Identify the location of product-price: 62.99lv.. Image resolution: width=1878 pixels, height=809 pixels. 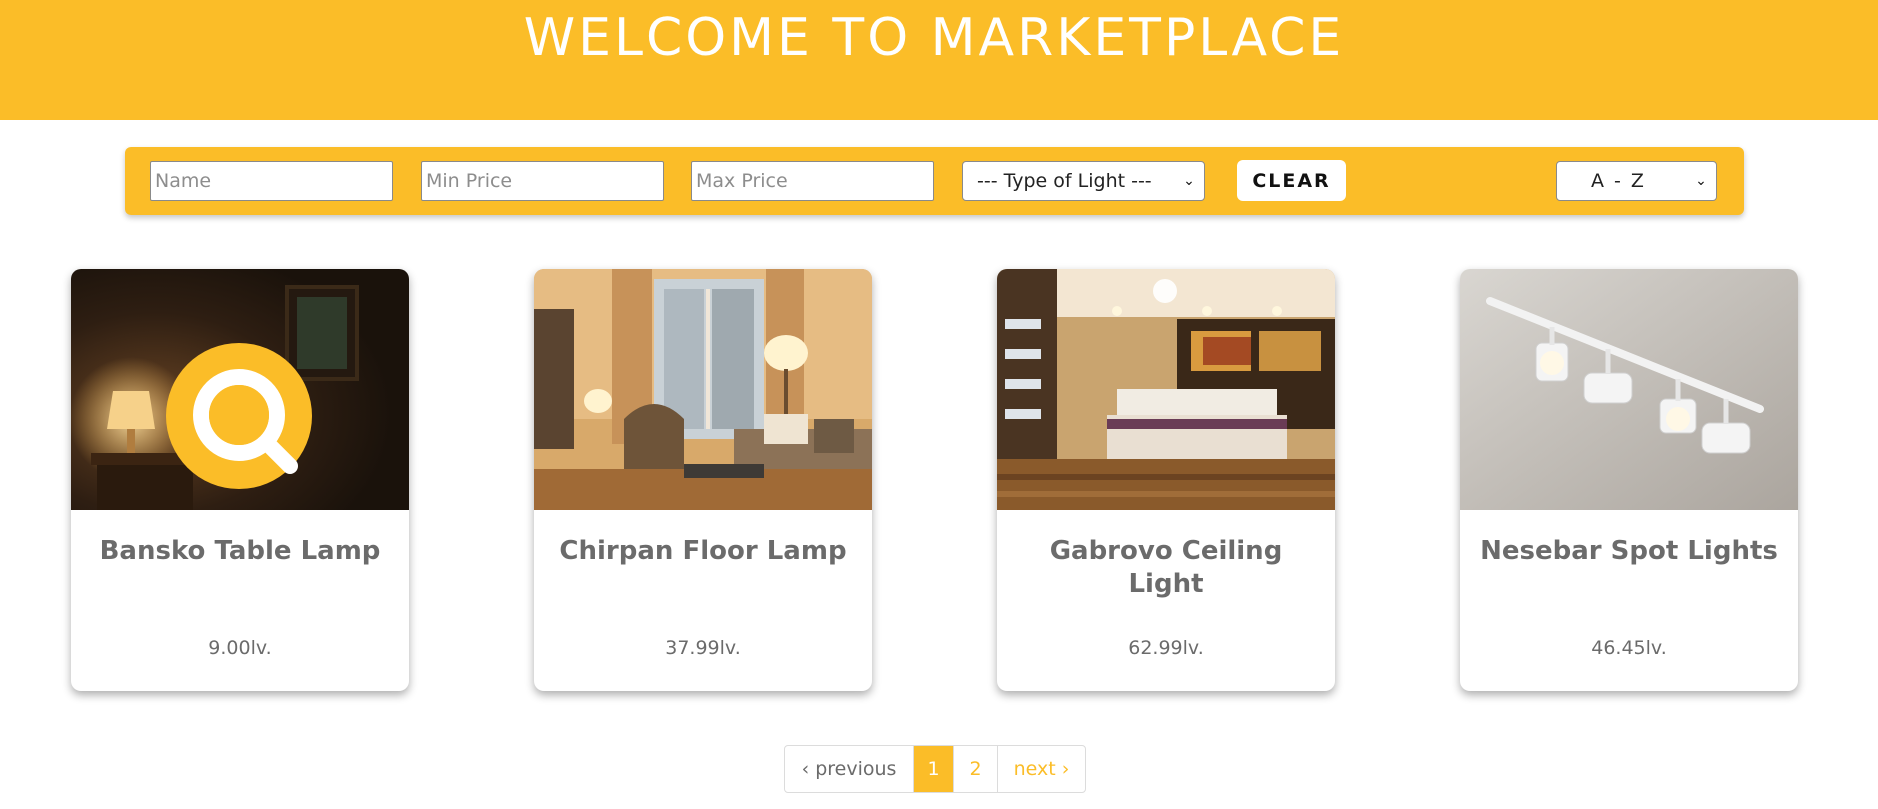
(1166, 648).